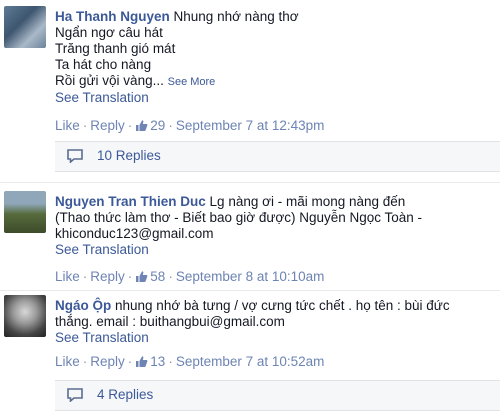  What do you see at coordinates (109, 32) in the screenshot?
I see `comment-line: Ngẩn ngơ câu hát` at bounding box center [109, 32].